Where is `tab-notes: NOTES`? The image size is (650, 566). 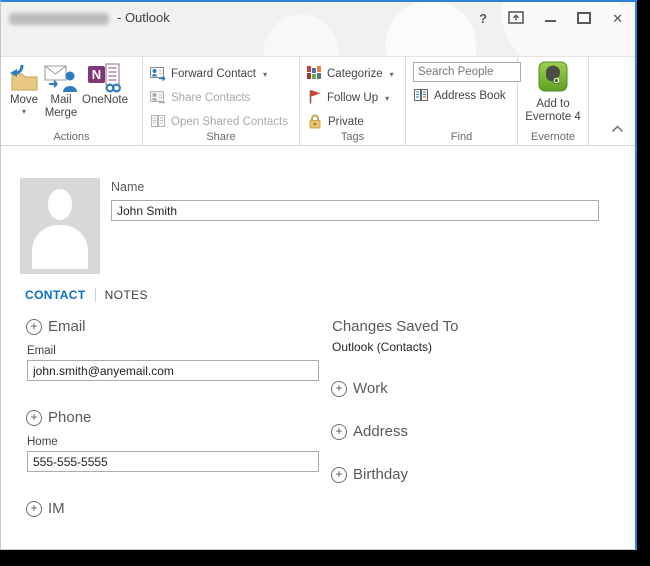
tab-notes: NOTES is located at coordinates (126, 295).